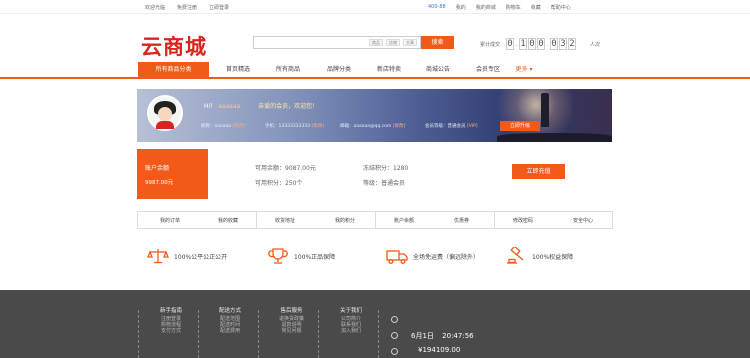 The height and width of the screenshot is (358, 750). Describe the element at coordinates (171, 311) in the screenshot. I see `footer-col-title: 新手指南` at that location.